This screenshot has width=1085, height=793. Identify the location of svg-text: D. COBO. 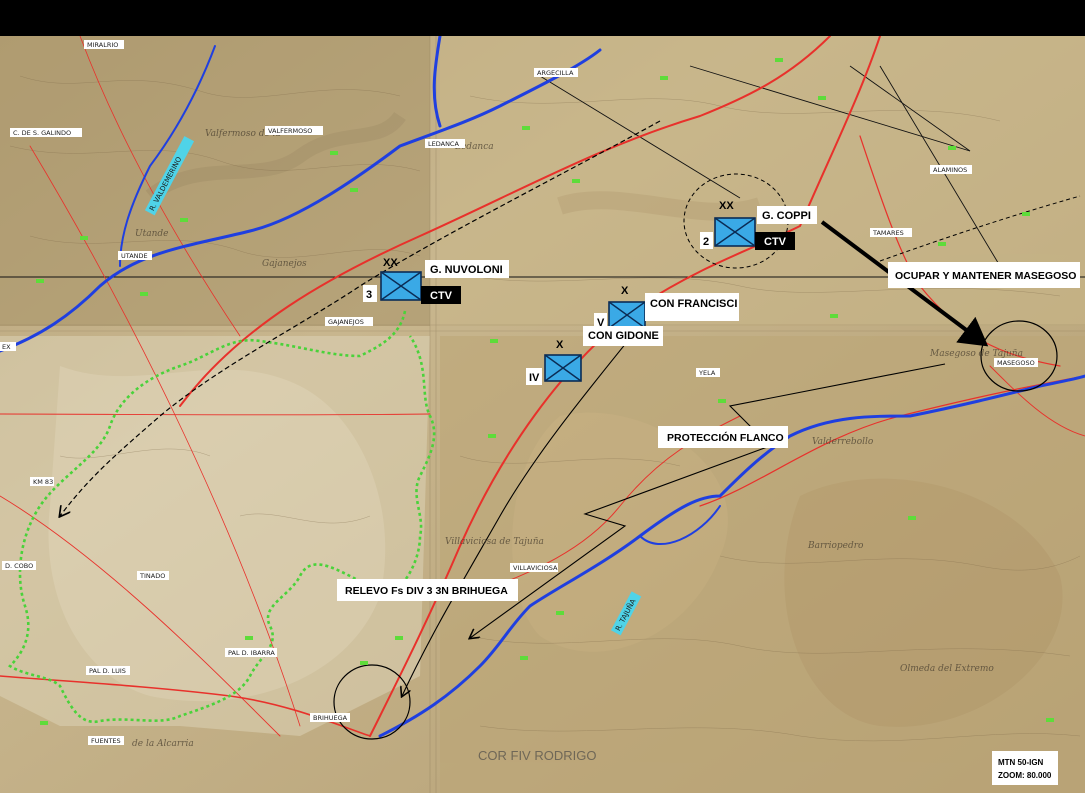
(19, 566).